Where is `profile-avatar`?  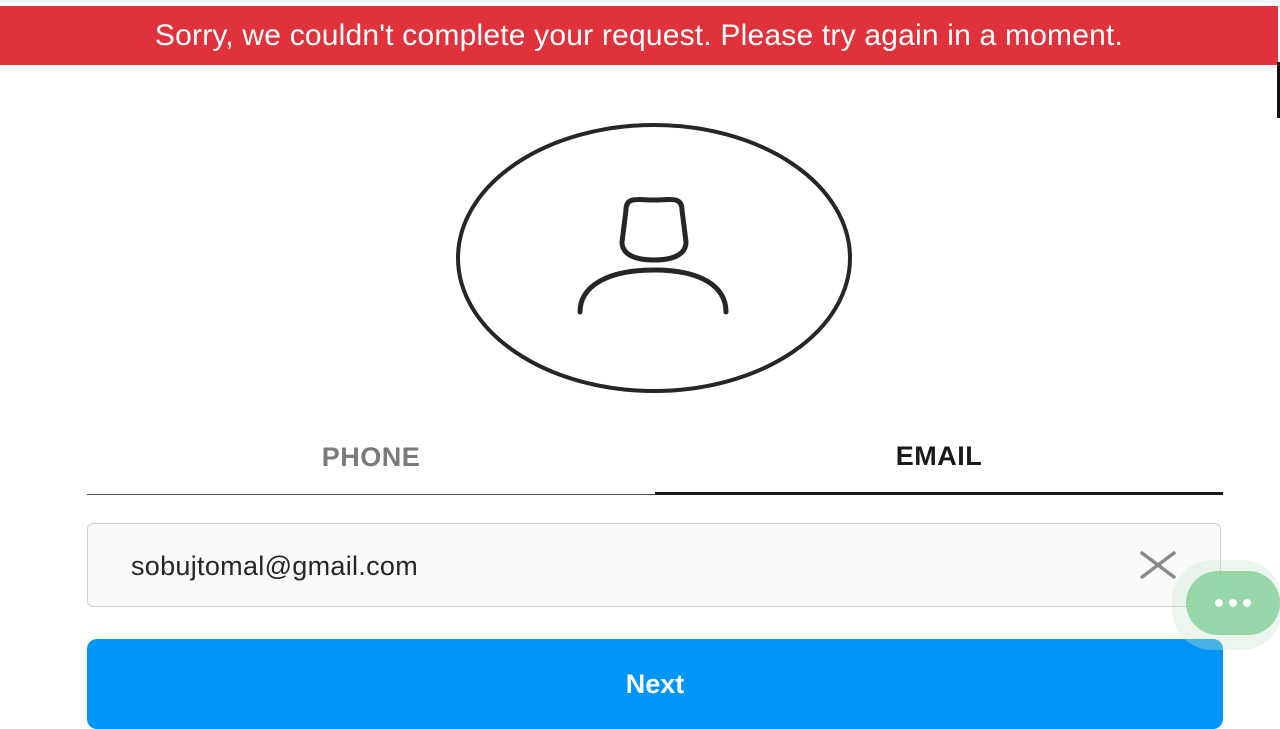
profile-avatar is located at coordinates (654, 258).